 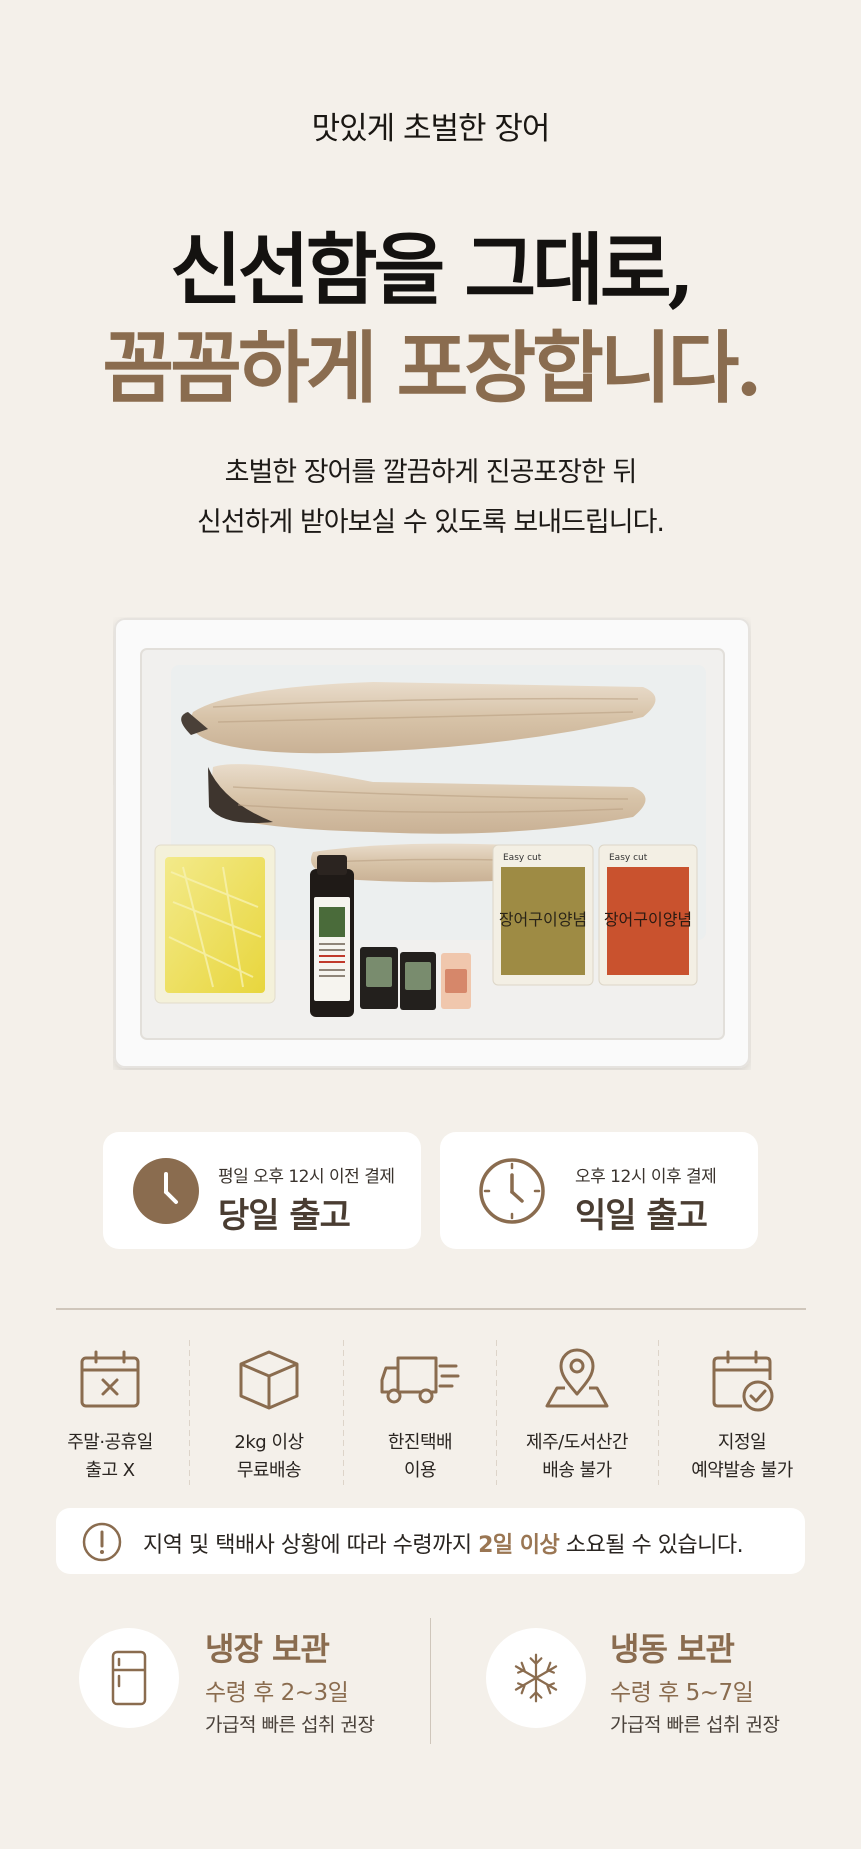 What do you see at coordinates (269, 1470) in the screenshot?
I see `feature-free-shipping-line-2: 무료배송` at bounding box center [269, 1470].